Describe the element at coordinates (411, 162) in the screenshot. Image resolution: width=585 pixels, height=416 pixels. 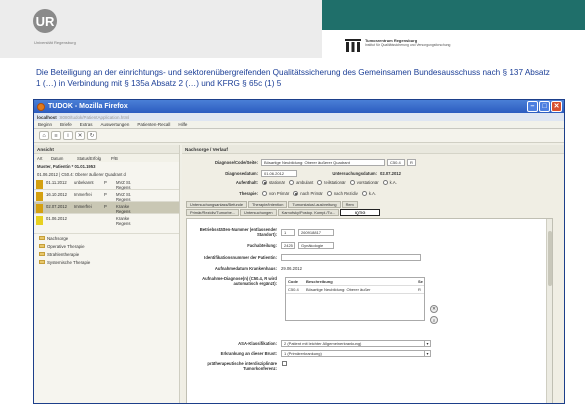
I see `diagnose-side-field: R` at that location.